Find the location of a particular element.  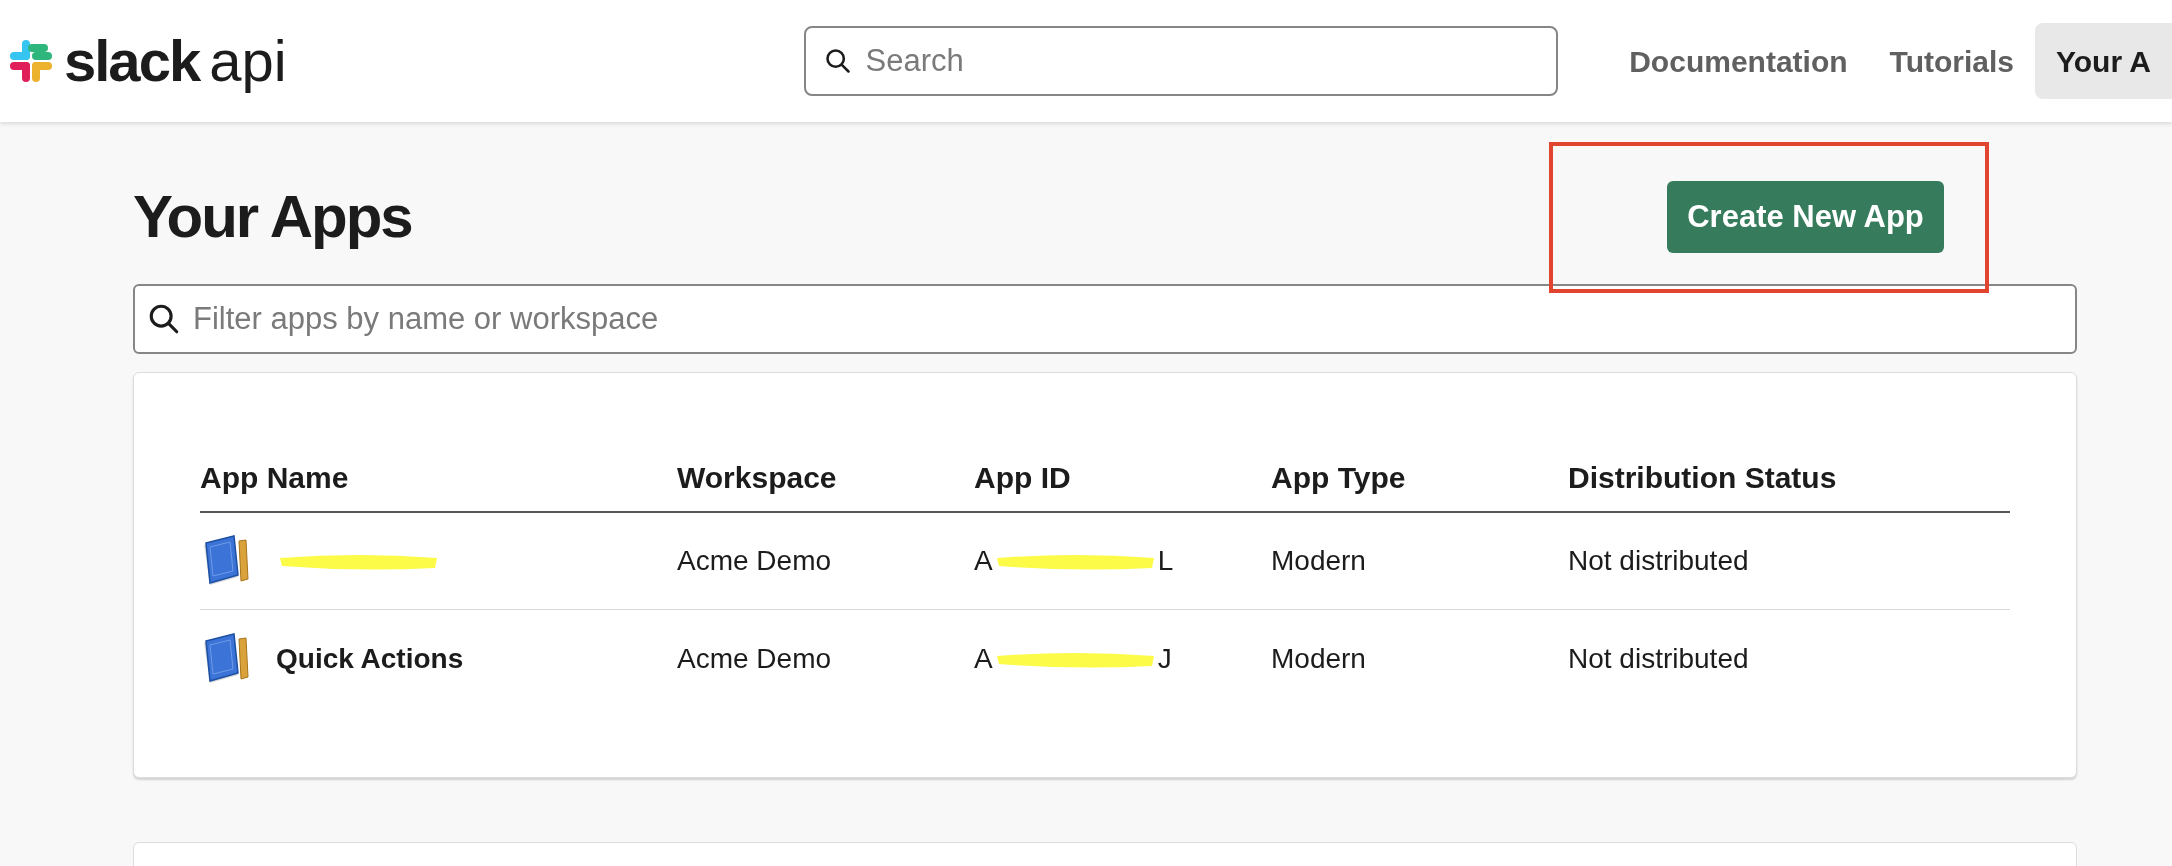

slack-logo-icon is located at coordinates (31, 61).